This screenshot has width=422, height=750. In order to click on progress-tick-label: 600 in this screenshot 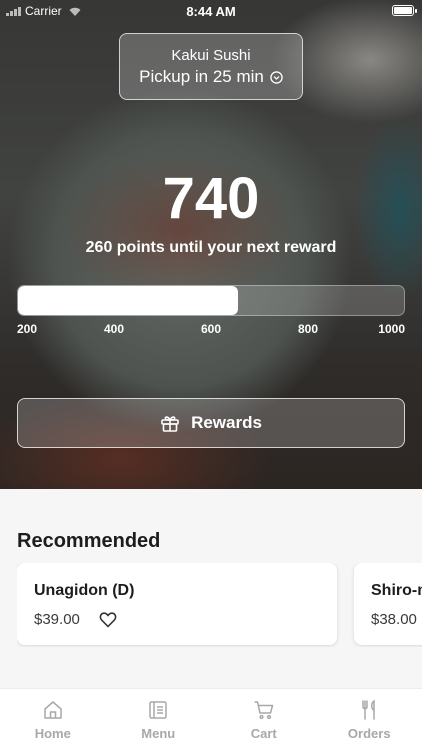, I will do `click(211, 329)`.